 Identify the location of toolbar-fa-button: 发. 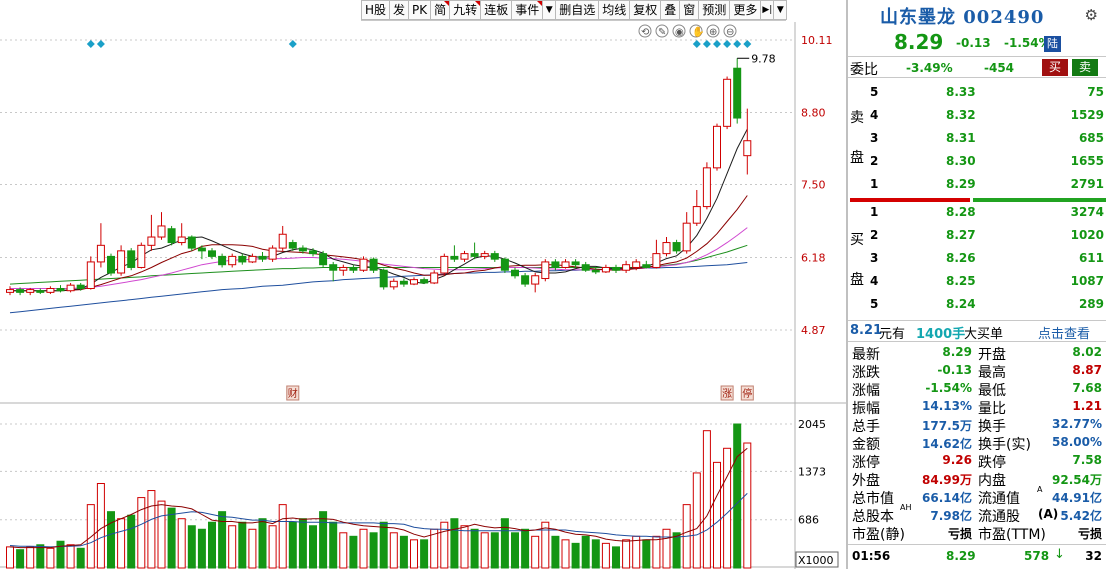
(399, 10).